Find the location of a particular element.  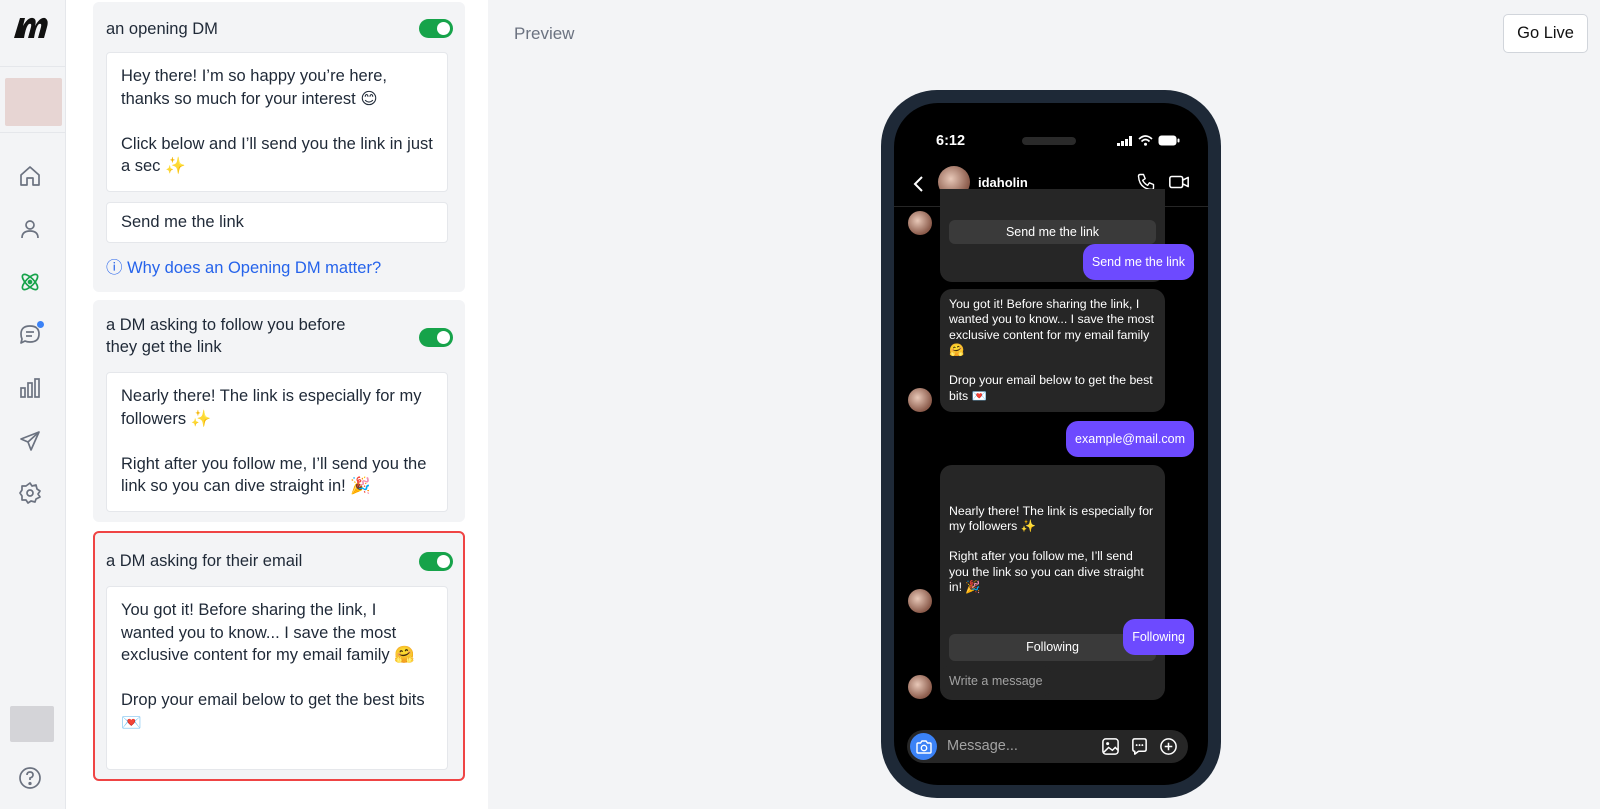

wifi-icon is located at coordinates (1145, 140).